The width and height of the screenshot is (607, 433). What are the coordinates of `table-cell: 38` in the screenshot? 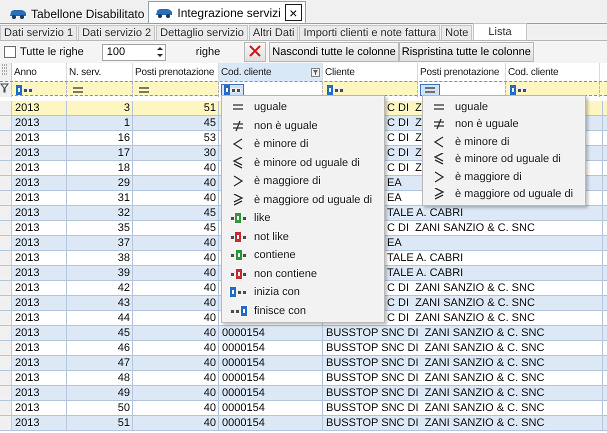 It's located at (100, 258).